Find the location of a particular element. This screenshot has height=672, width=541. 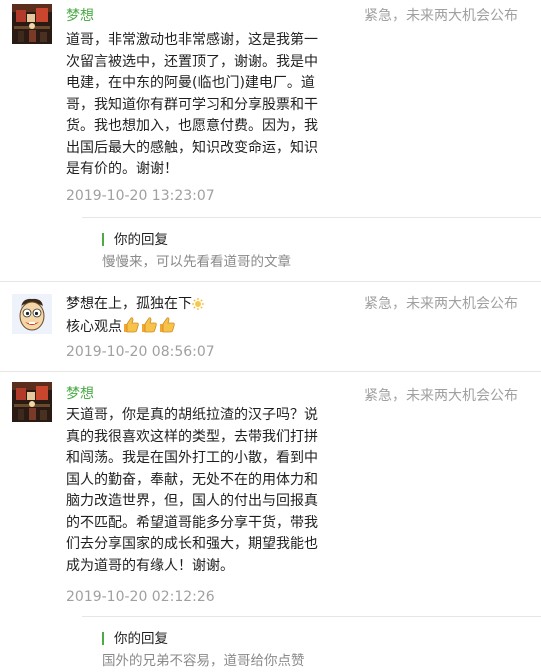

cartoon-face-avatar-icon is located at coordinates (32, 314).